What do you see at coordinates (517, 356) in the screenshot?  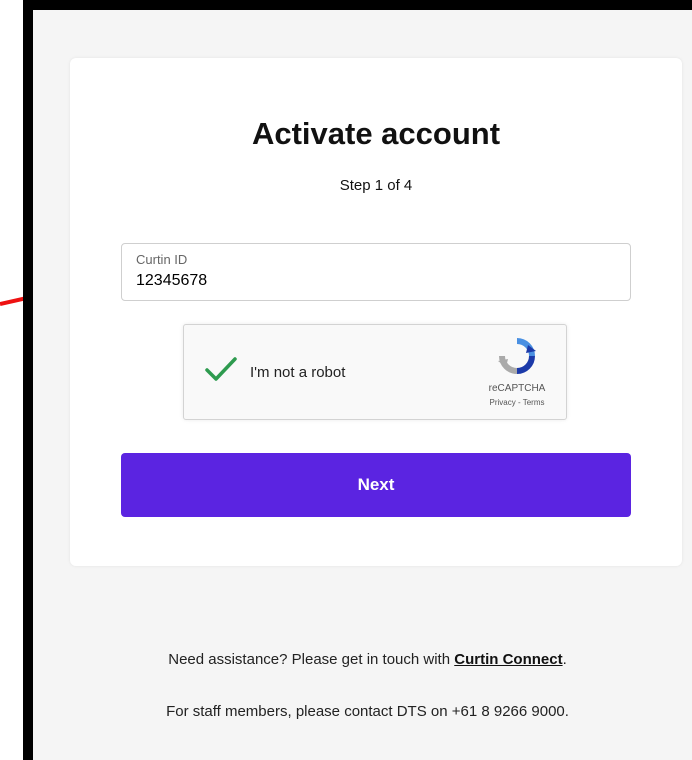 I see `recaptcha-logo-icon` at bounding box center [517, 356].